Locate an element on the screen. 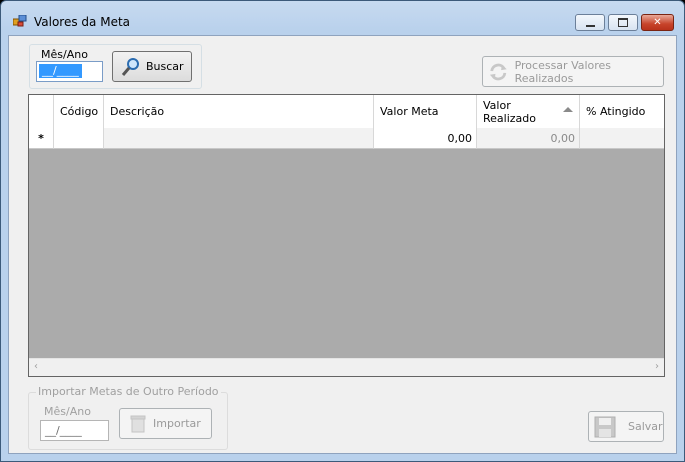 The image size is (685, 462). import-group-legend: Importar Metas de Outro Período is located at coordinates (128, 391).